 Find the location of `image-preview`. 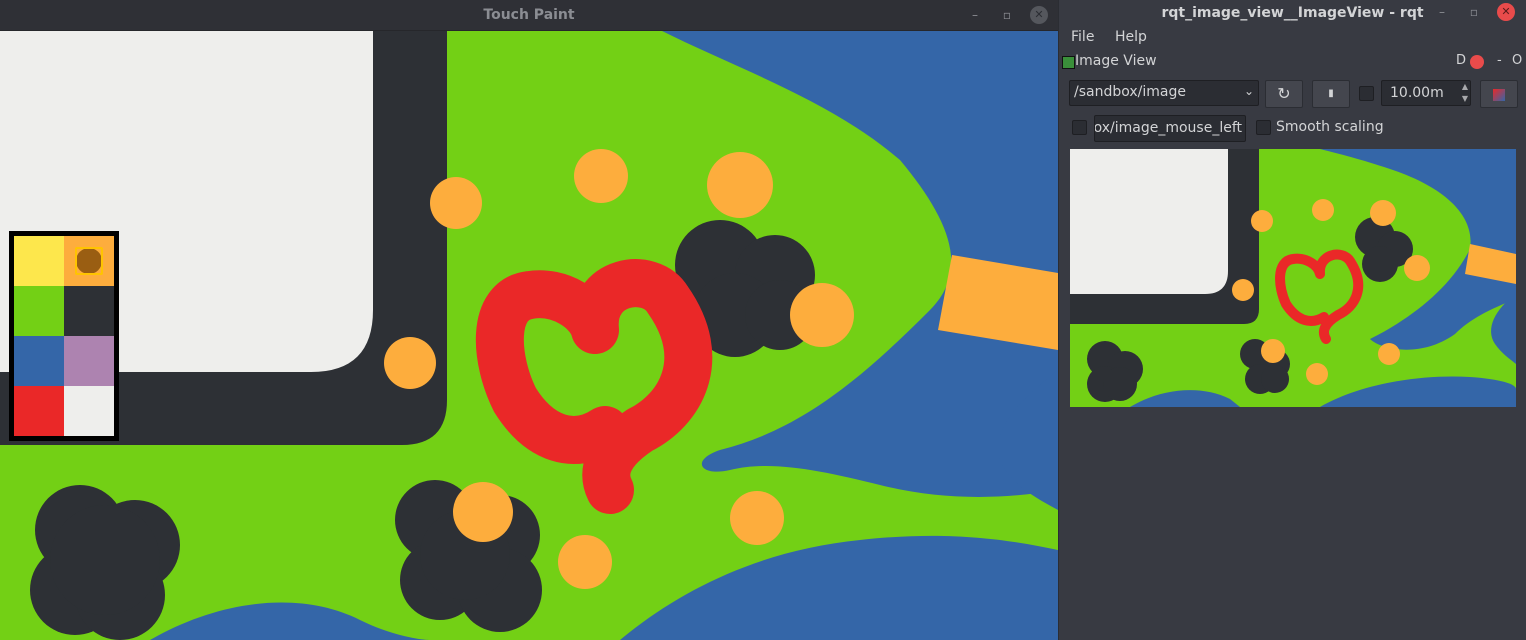

image-preview is located at coordinates (1293, 278).